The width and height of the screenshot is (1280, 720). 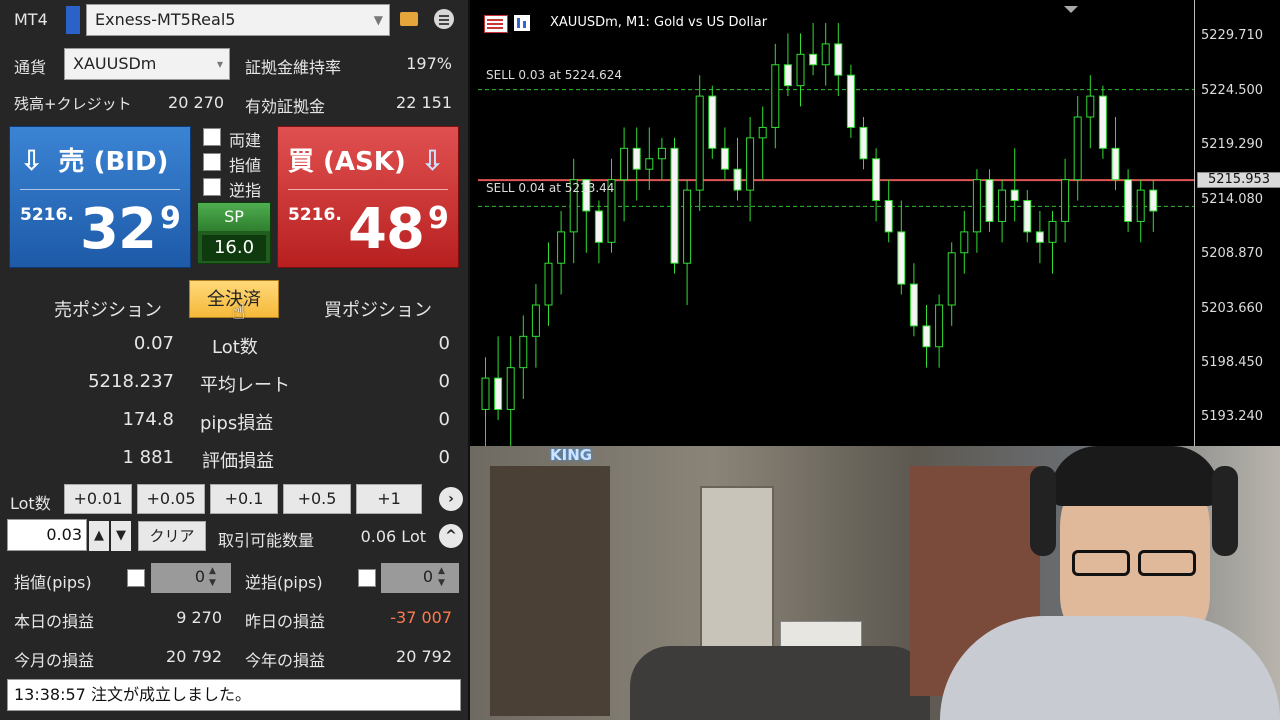 I want to click on lot-input: 0.03, so click(x=47, y=535).